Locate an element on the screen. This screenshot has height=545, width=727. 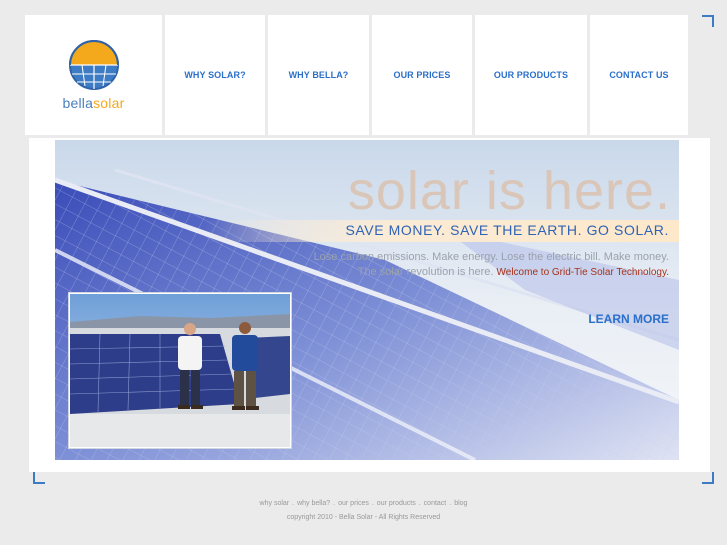
footer-link-blog: blog is located at coordinates (460, 503).